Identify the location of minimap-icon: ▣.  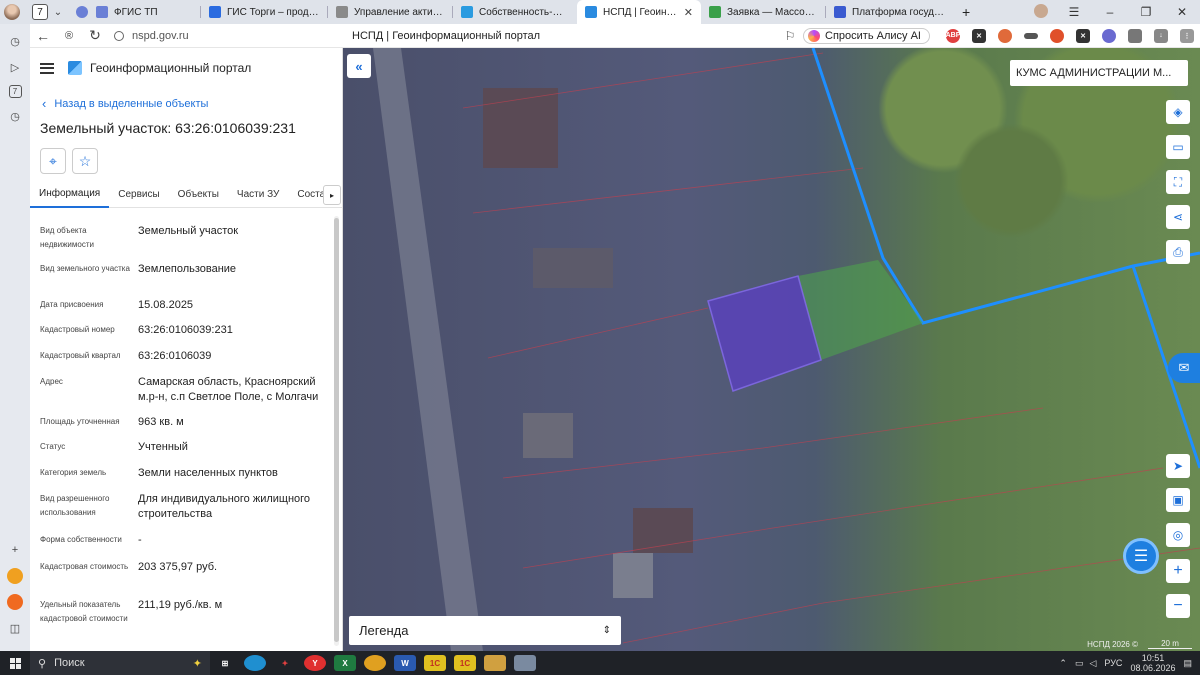
(1178, 500).